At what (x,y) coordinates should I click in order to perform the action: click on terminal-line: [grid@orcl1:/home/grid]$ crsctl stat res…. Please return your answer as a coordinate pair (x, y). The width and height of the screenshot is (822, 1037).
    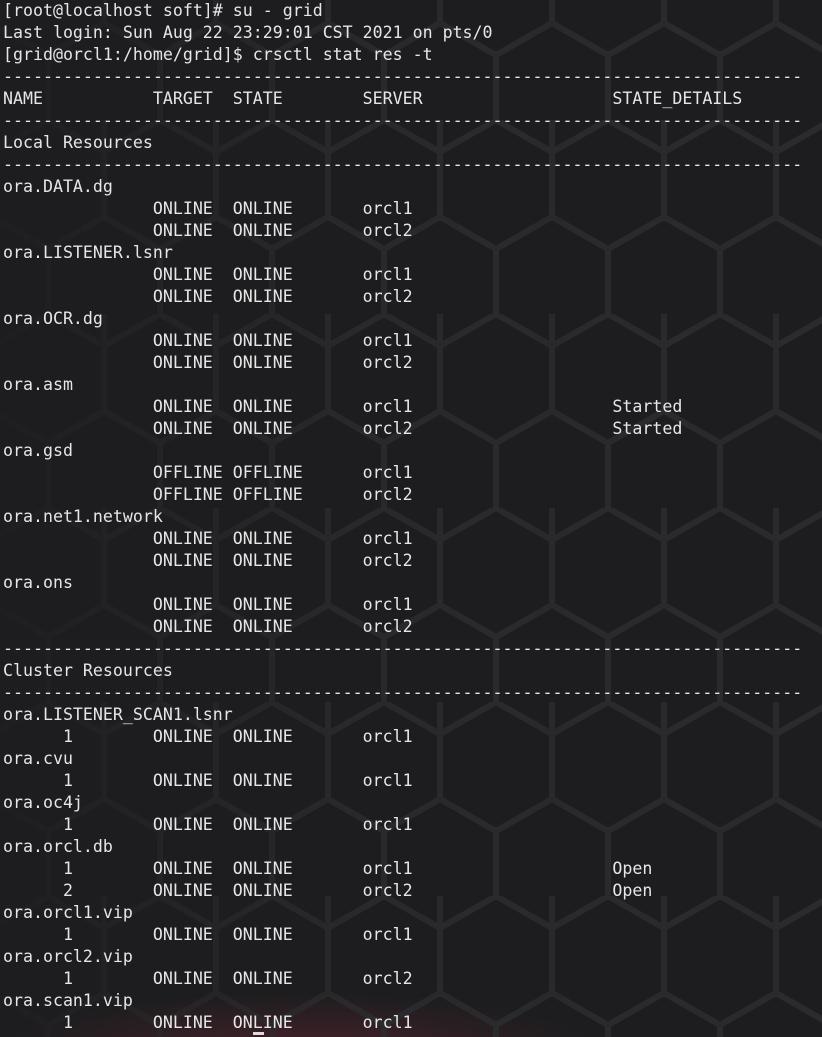
    Looking at the image, I should click on (218, 54).